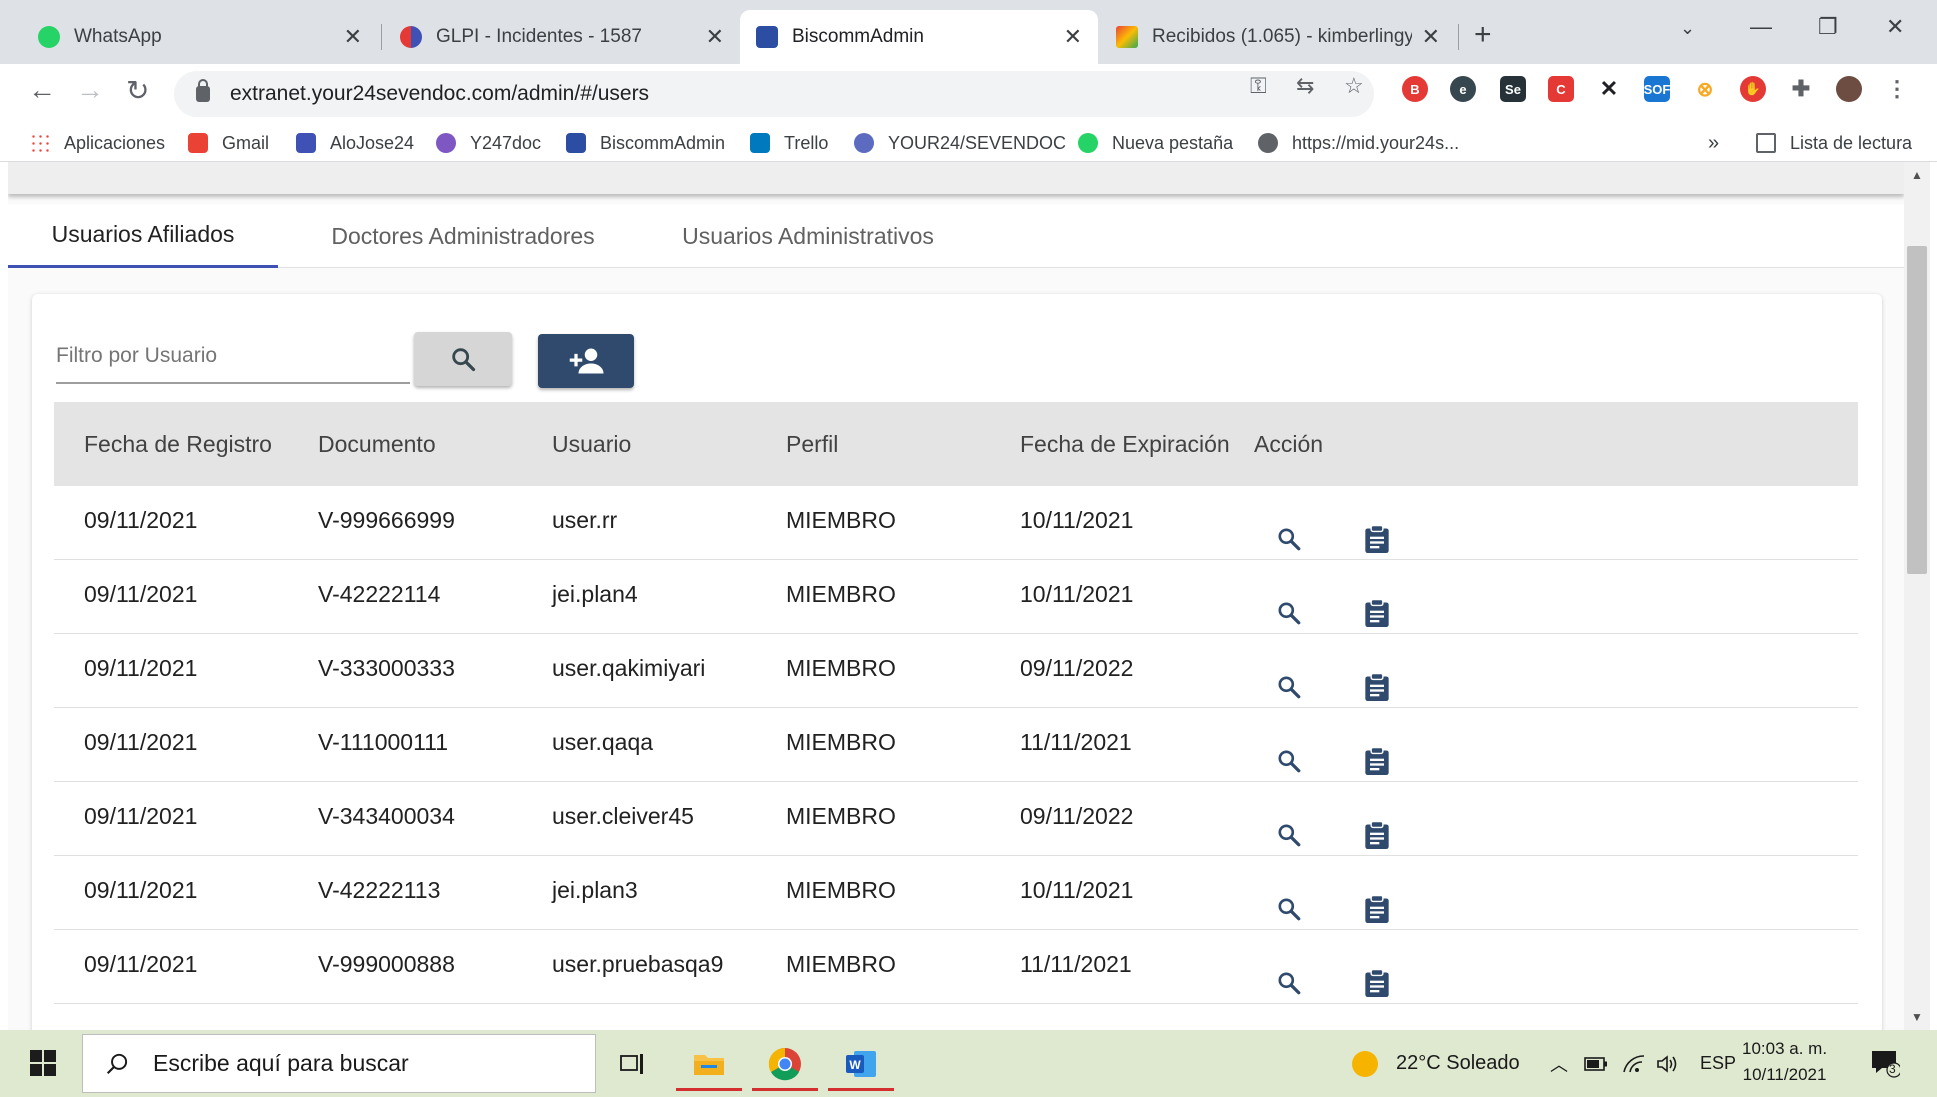 This screenshot has width=1937, height=1097. What do you see at coordinates (595, 889) in the screenshot?
I see `cell-usuario: jei.plan3` at bounding box center [595, 889].